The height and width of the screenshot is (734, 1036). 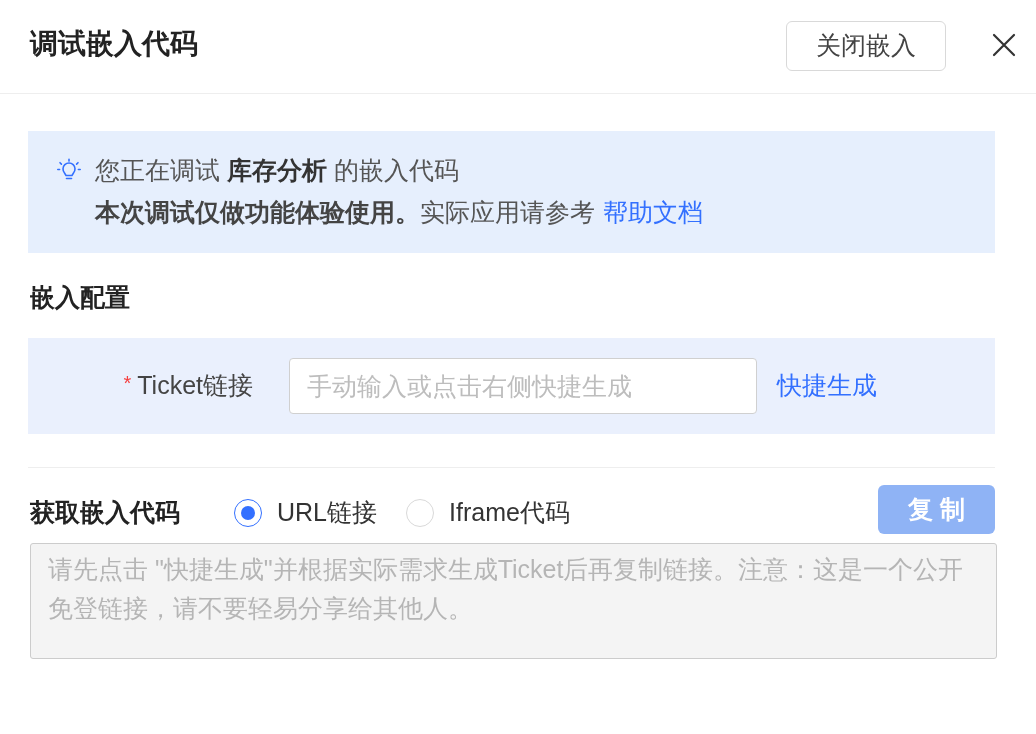 I want to click on notice-text: 本次调试仅做功能体验使用。实际应用请参考 帮助文档, so click(x=399, y=212).